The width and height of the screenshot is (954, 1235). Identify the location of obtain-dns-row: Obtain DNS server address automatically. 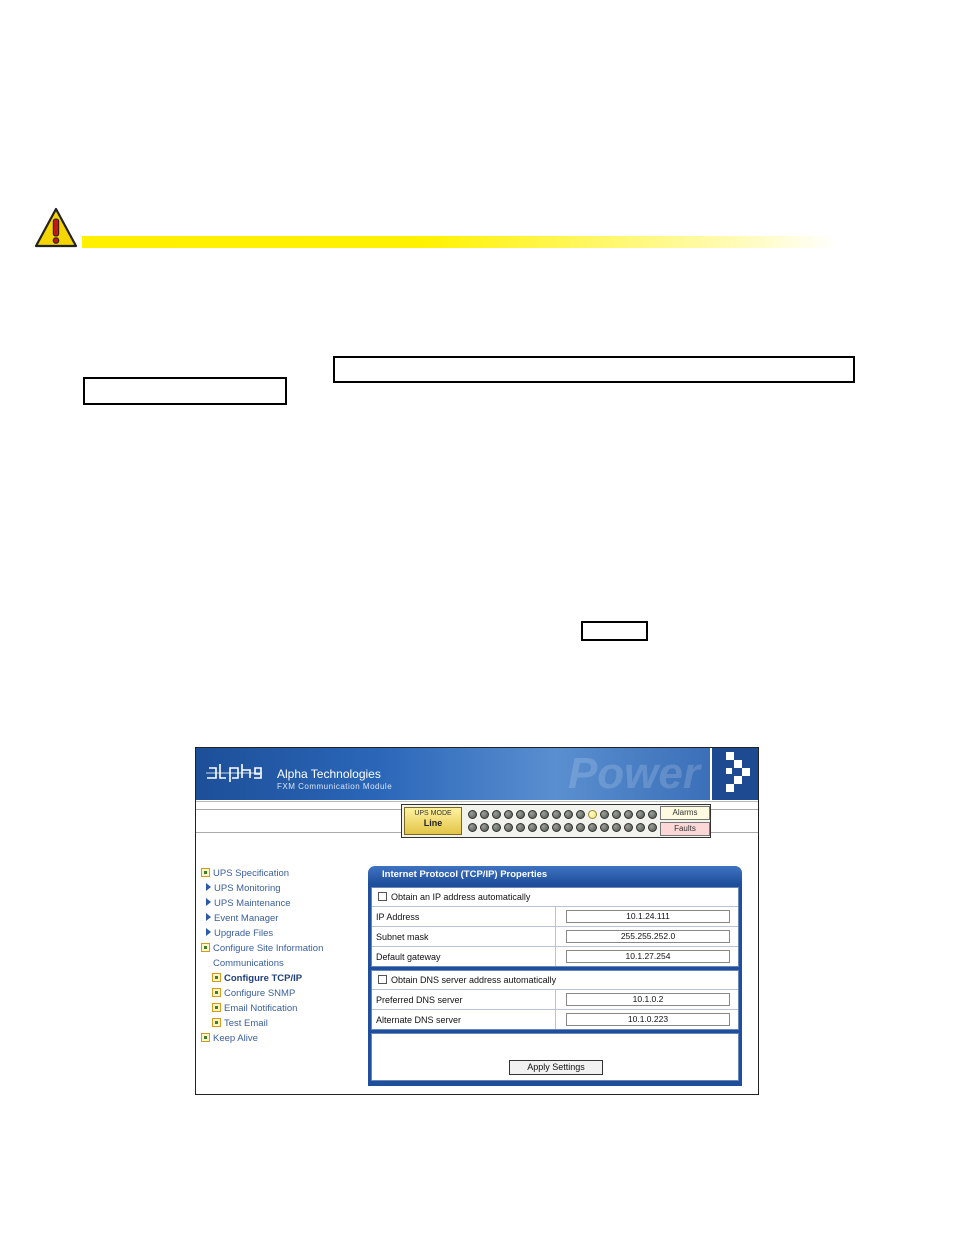
(555, 980).